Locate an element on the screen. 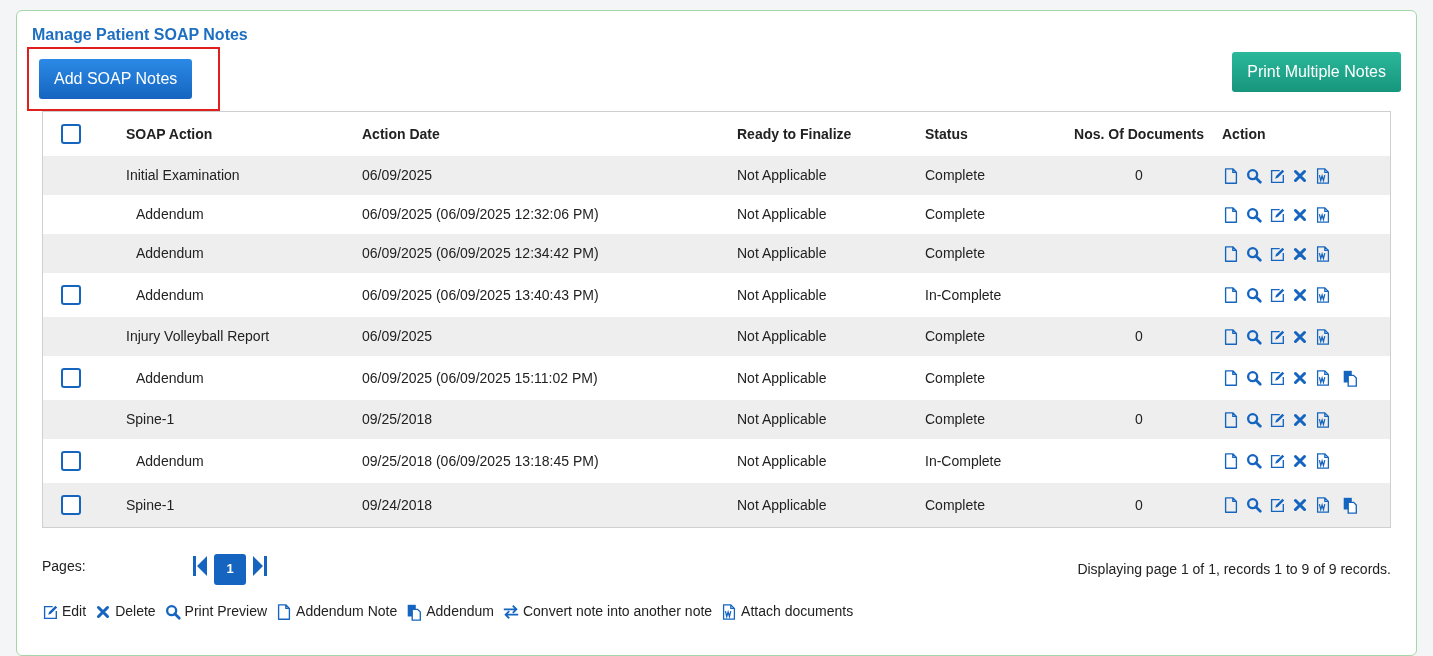 The width and height of the screenshot is (1433, 656). column-header: Action Date is located at coordinates (401, 133).